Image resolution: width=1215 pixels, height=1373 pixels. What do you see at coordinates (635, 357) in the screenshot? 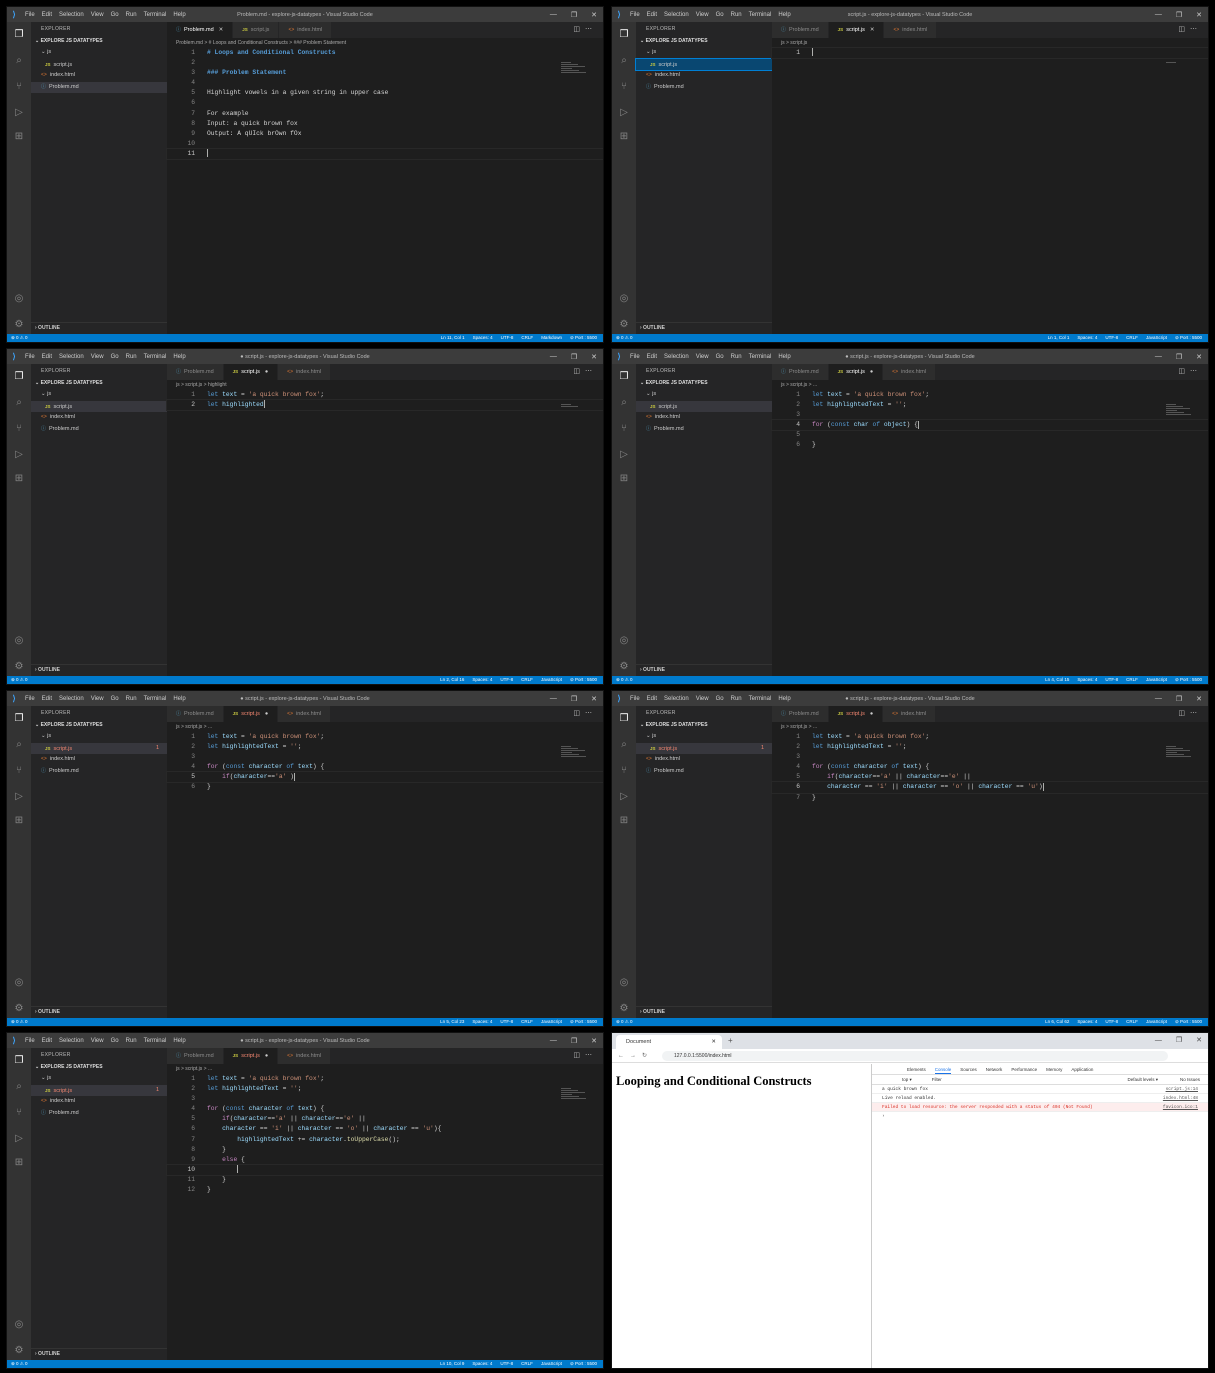
I see `menu-item-file: File` at bounding box center [635, 357].